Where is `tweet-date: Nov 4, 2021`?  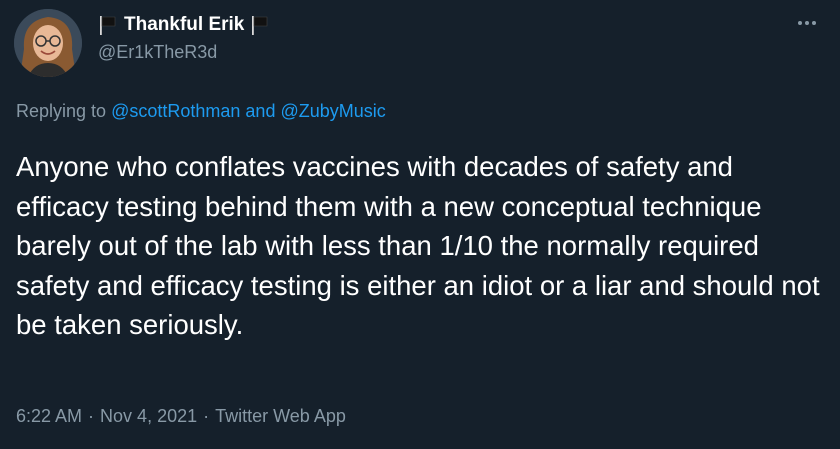
tweet-date: Nov 4, 2021 is located at coordinates (148, 416).